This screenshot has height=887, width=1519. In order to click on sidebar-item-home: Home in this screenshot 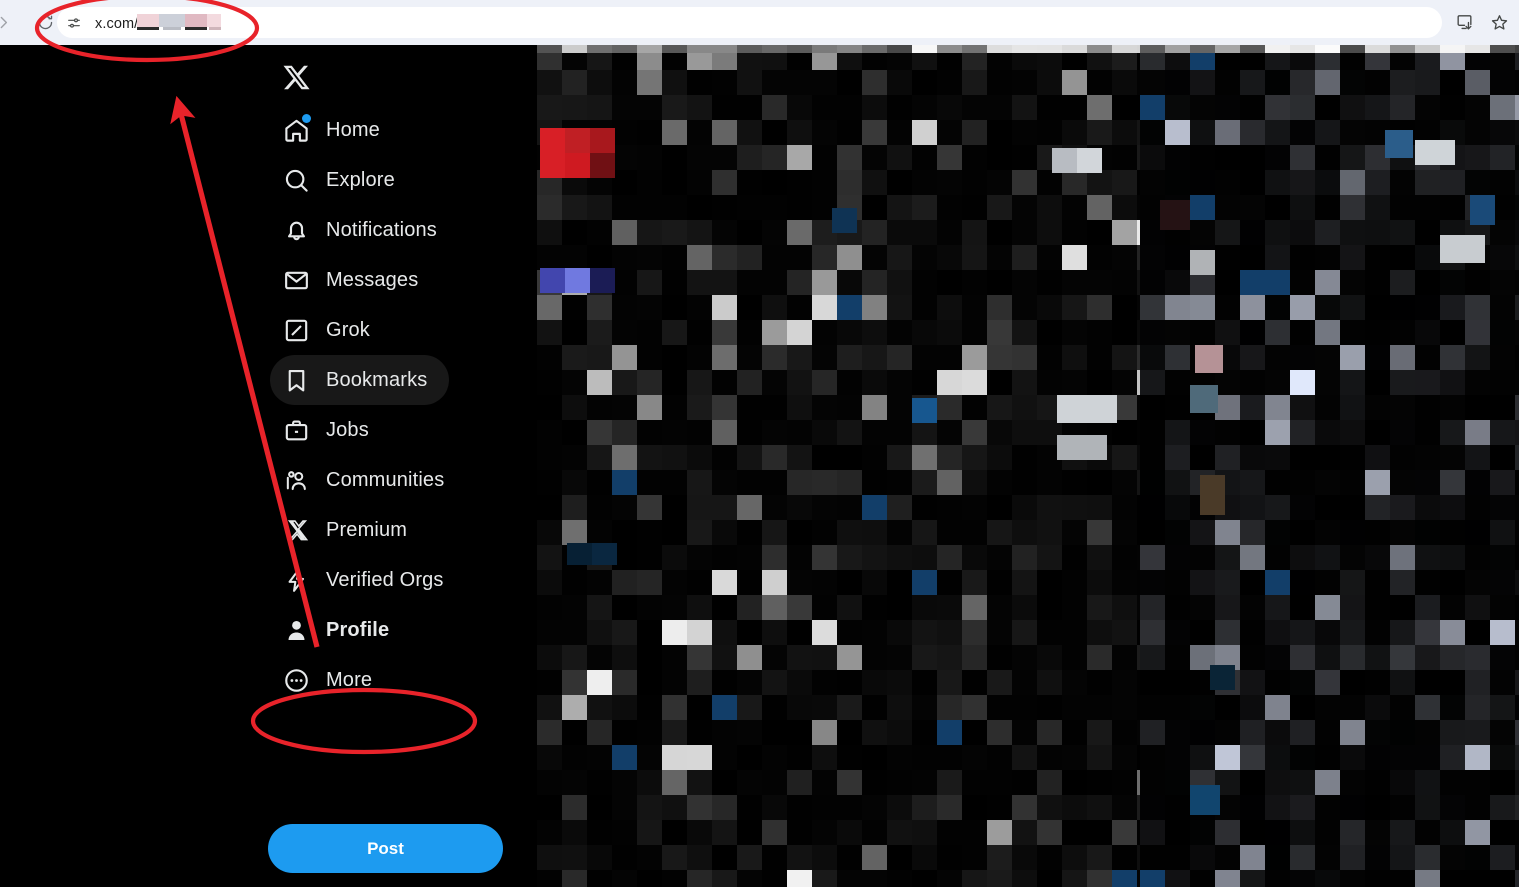, I will do `click(336, 130)`.